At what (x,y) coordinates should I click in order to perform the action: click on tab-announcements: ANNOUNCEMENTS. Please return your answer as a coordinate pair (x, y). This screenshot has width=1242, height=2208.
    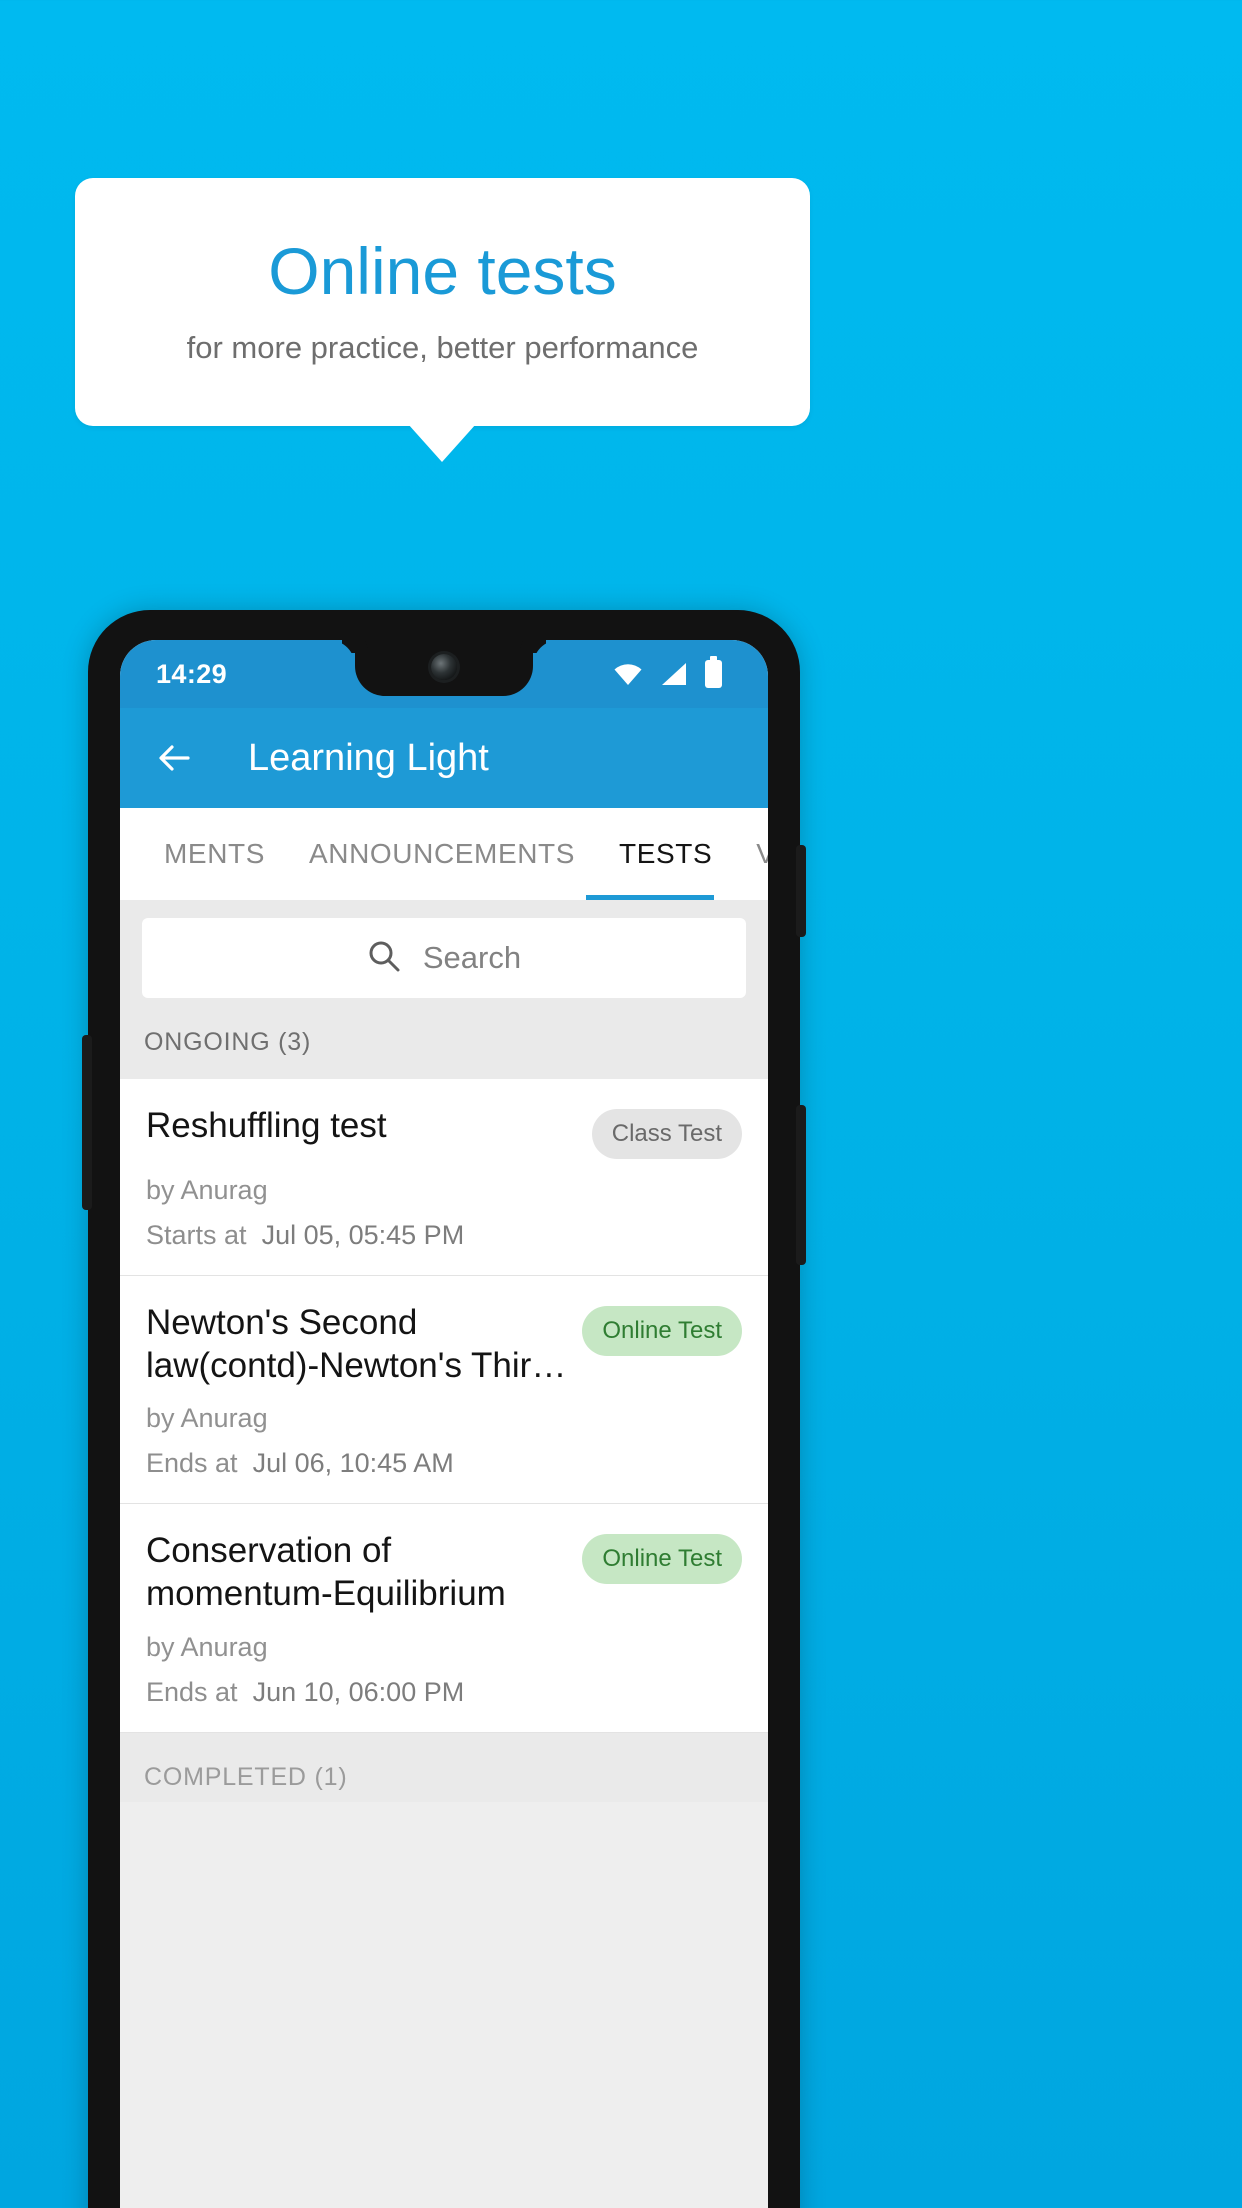
    Looking at the image, I should click on (442, 854).